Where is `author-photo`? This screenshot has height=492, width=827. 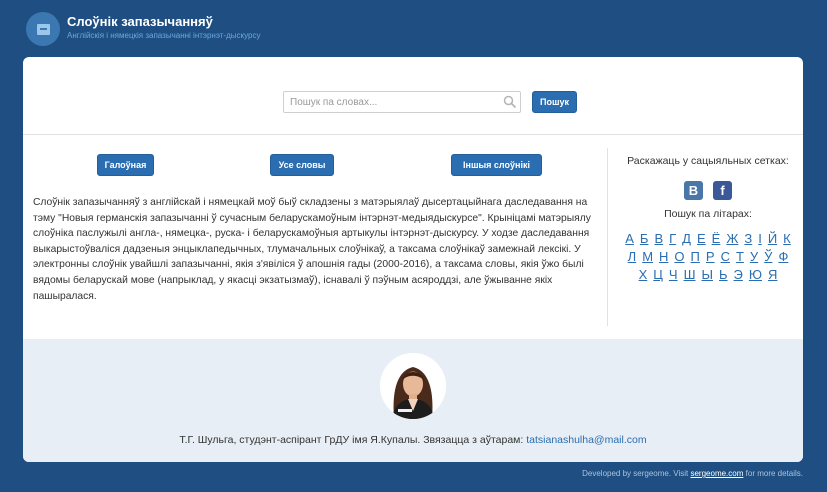 author-photo is located at coordinates (413, 386).